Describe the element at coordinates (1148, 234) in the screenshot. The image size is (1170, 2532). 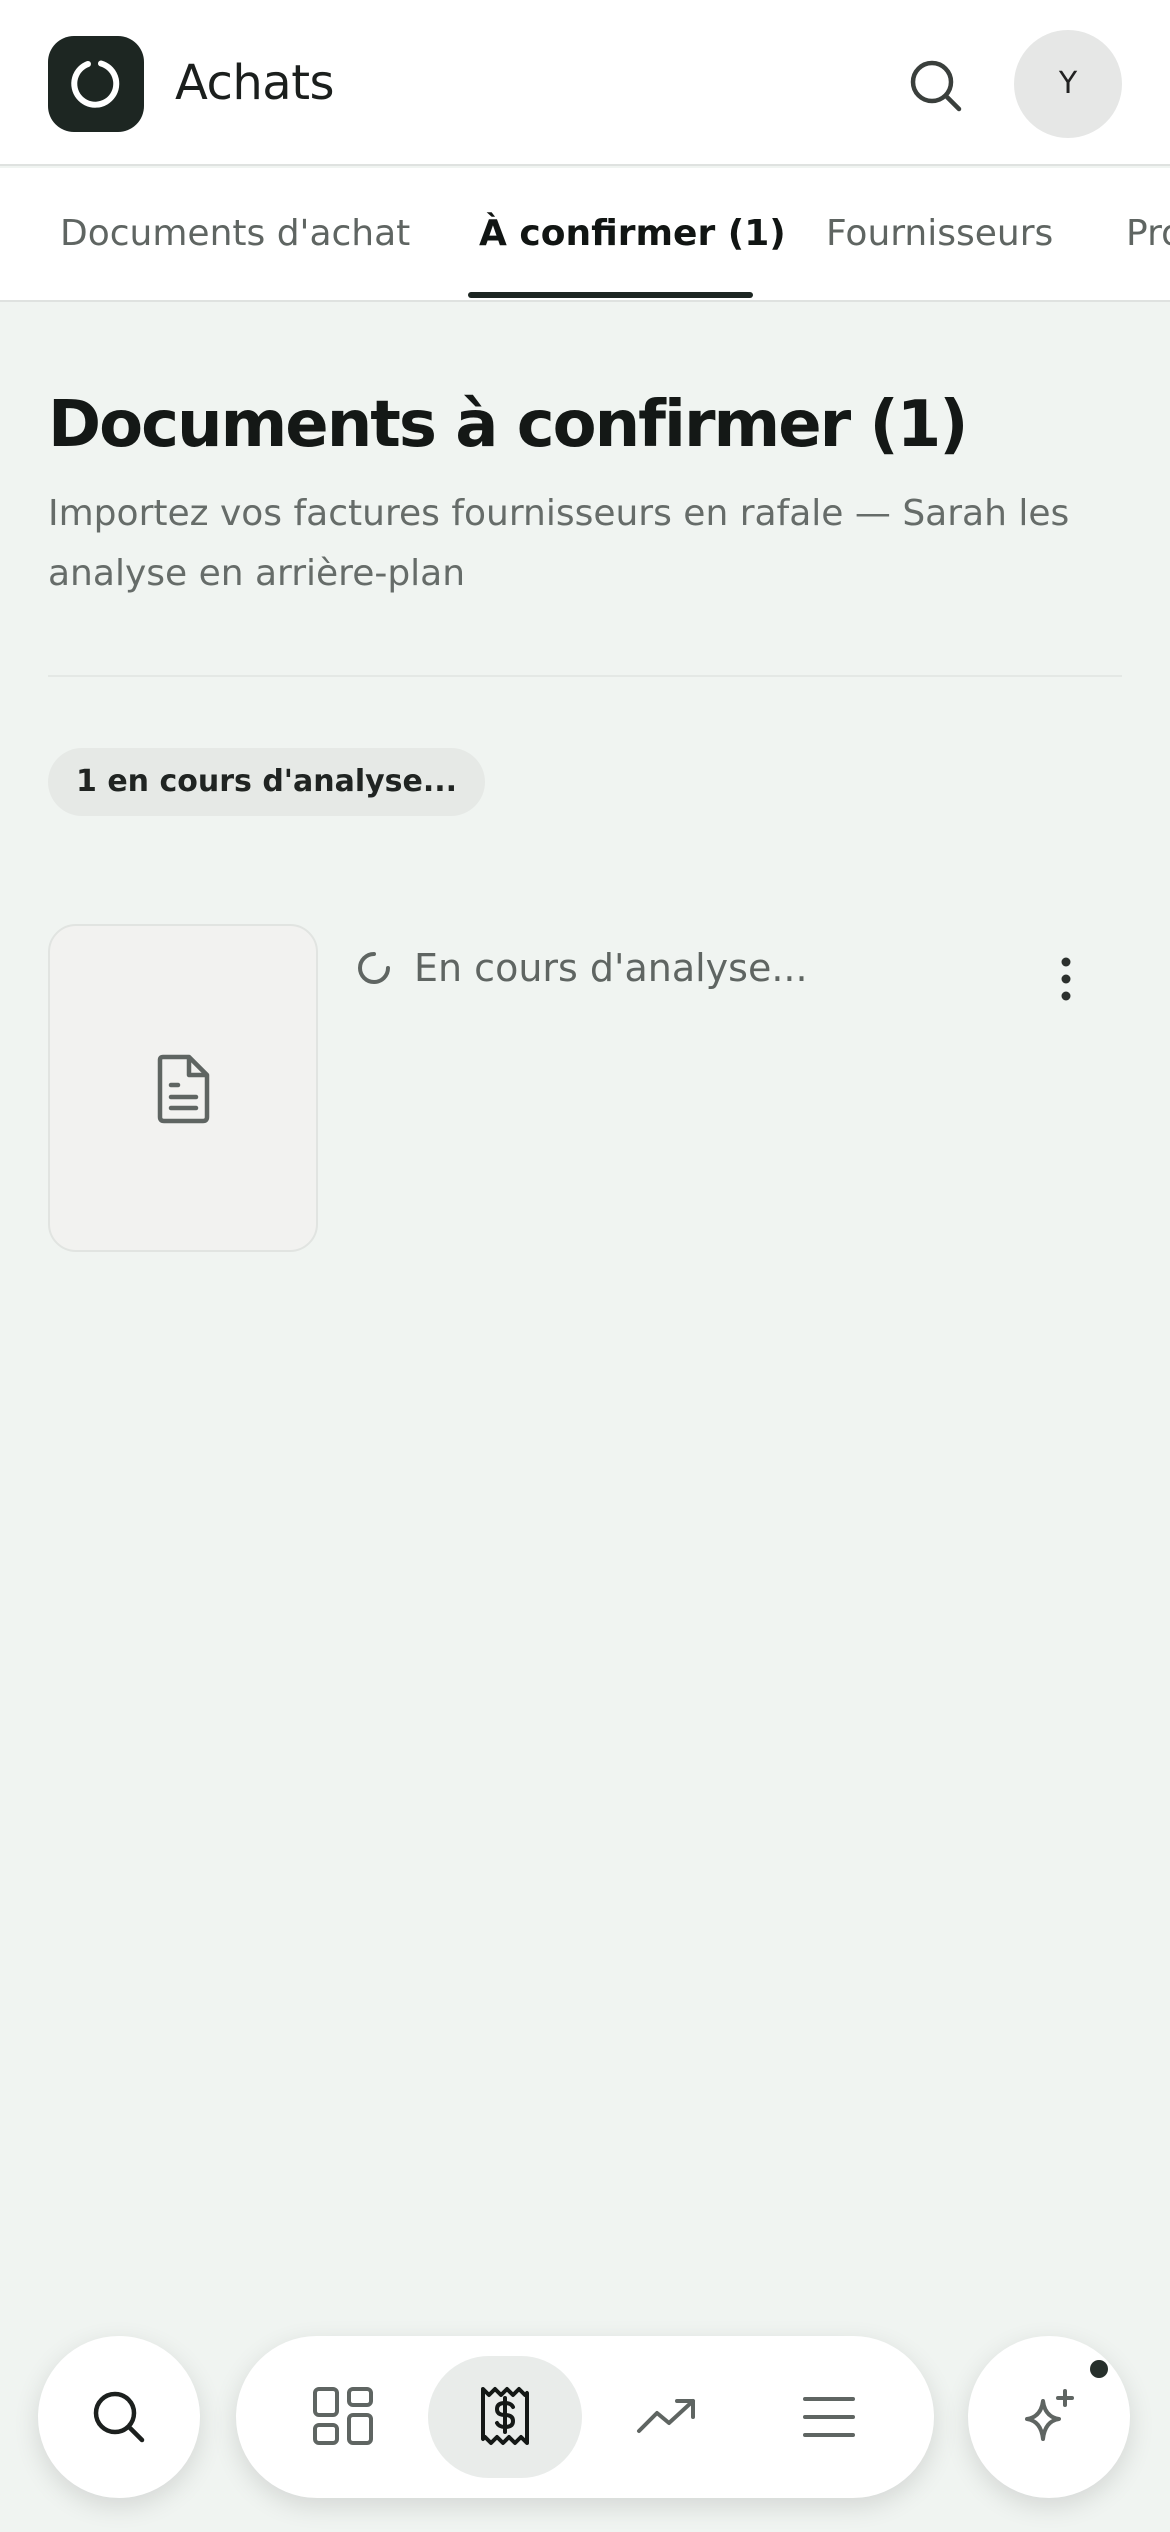
I see `tab-pro: Pro` at that location.